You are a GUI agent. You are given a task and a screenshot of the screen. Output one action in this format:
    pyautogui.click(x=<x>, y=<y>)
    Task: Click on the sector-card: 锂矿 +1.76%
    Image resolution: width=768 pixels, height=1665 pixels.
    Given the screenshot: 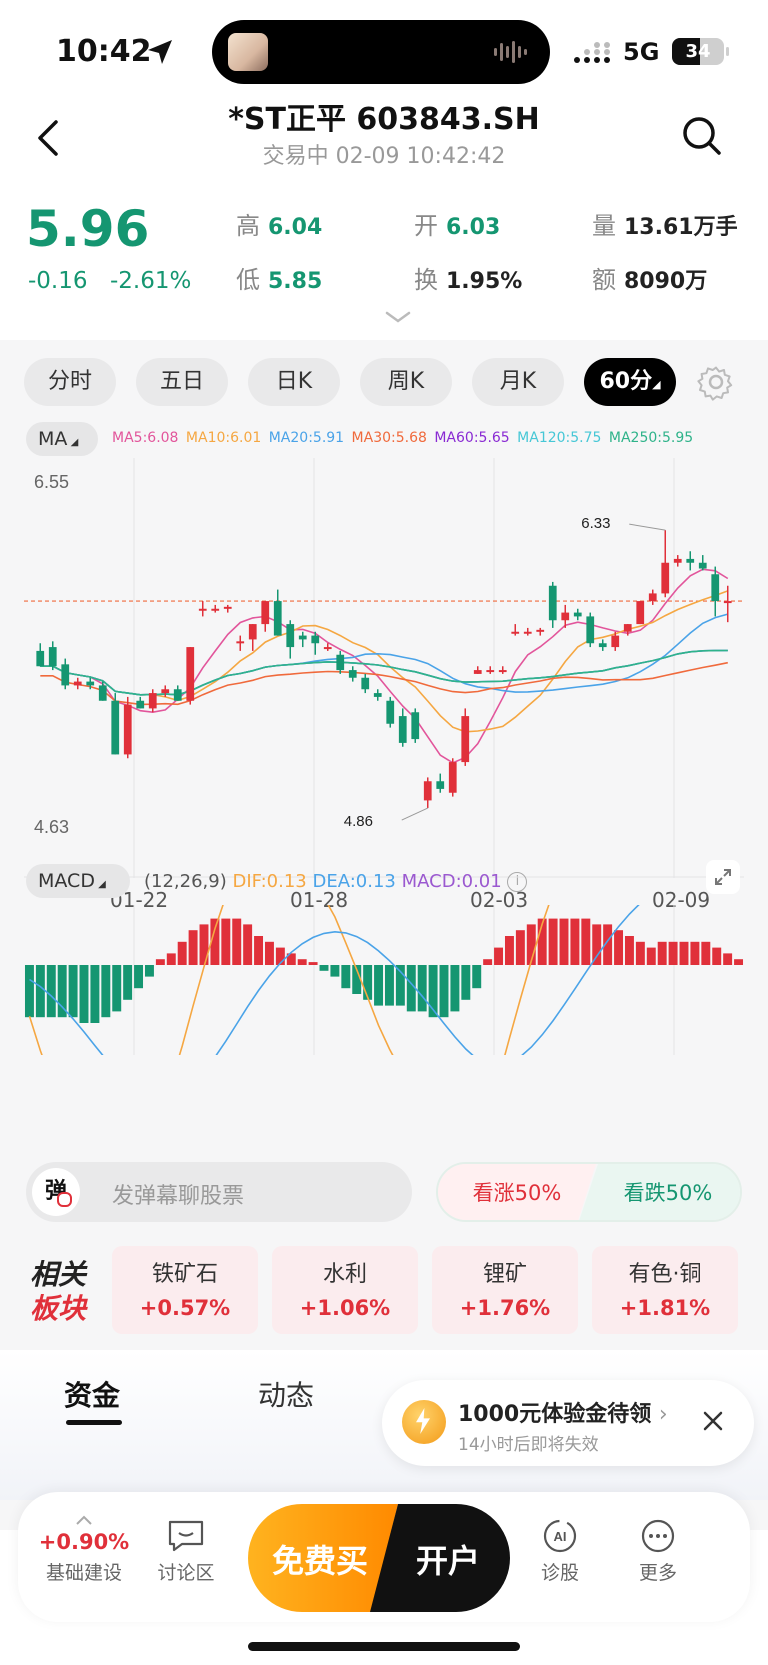 What is the action you would take?
    pyautogui.click(x=505, y=1290)
    